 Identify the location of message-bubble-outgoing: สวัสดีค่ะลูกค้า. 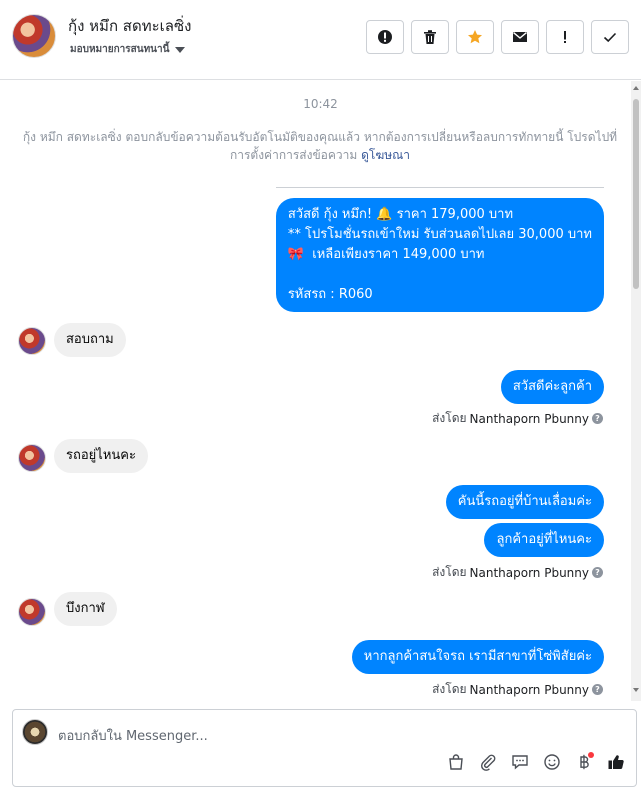
(552, 387).